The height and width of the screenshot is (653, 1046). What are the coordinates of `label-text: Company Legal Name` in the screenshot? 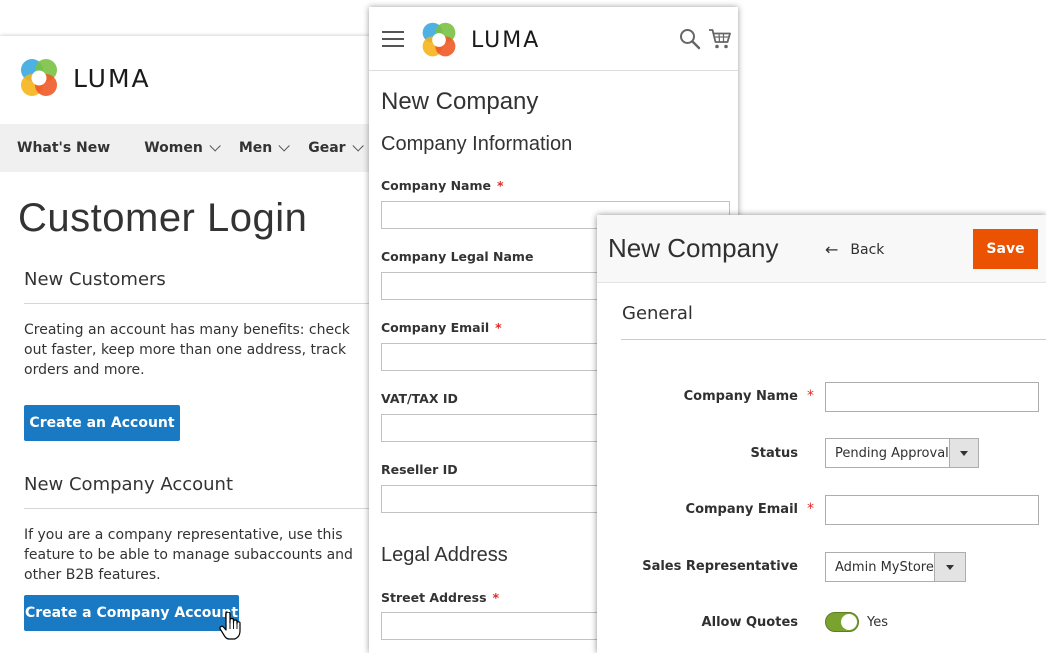 It's located at (457, 256).